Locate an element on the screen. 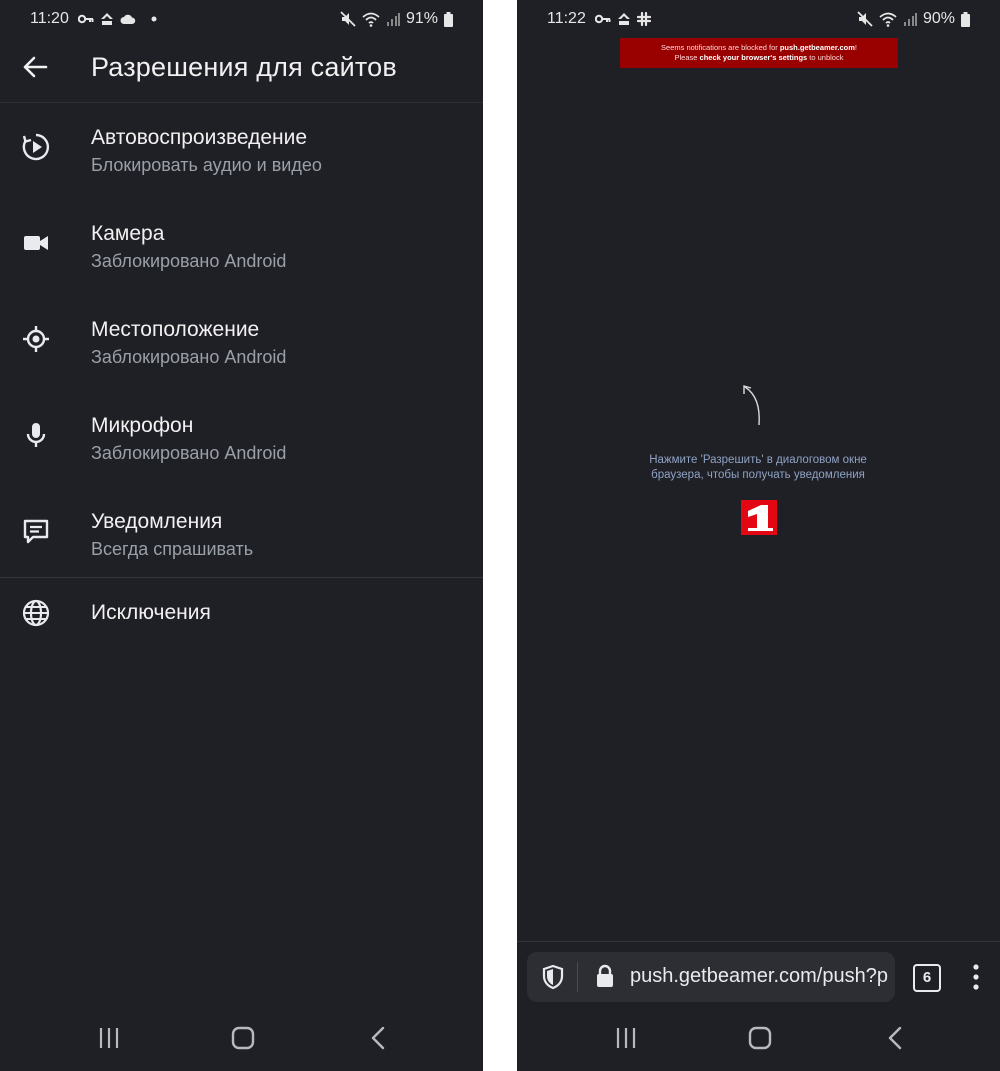  battery-percent: 91% is located at coordinates (421, 18).